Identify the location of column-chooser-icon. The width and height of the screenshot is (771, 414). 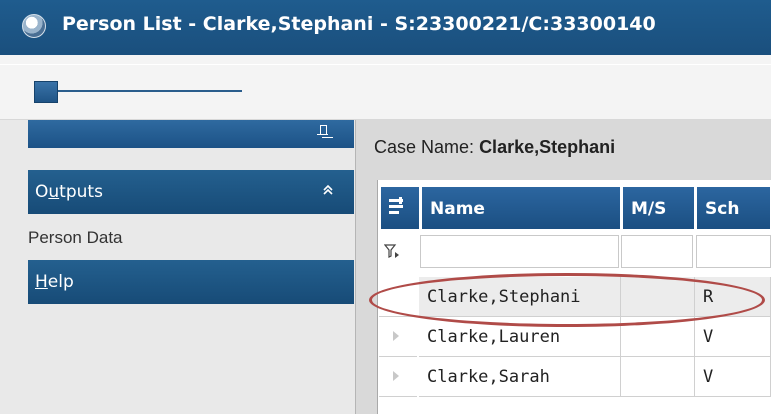
(397, 206).